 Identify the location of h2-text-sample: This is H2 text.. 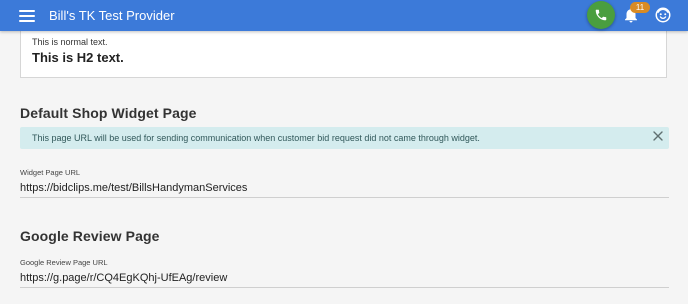
(78, 57).